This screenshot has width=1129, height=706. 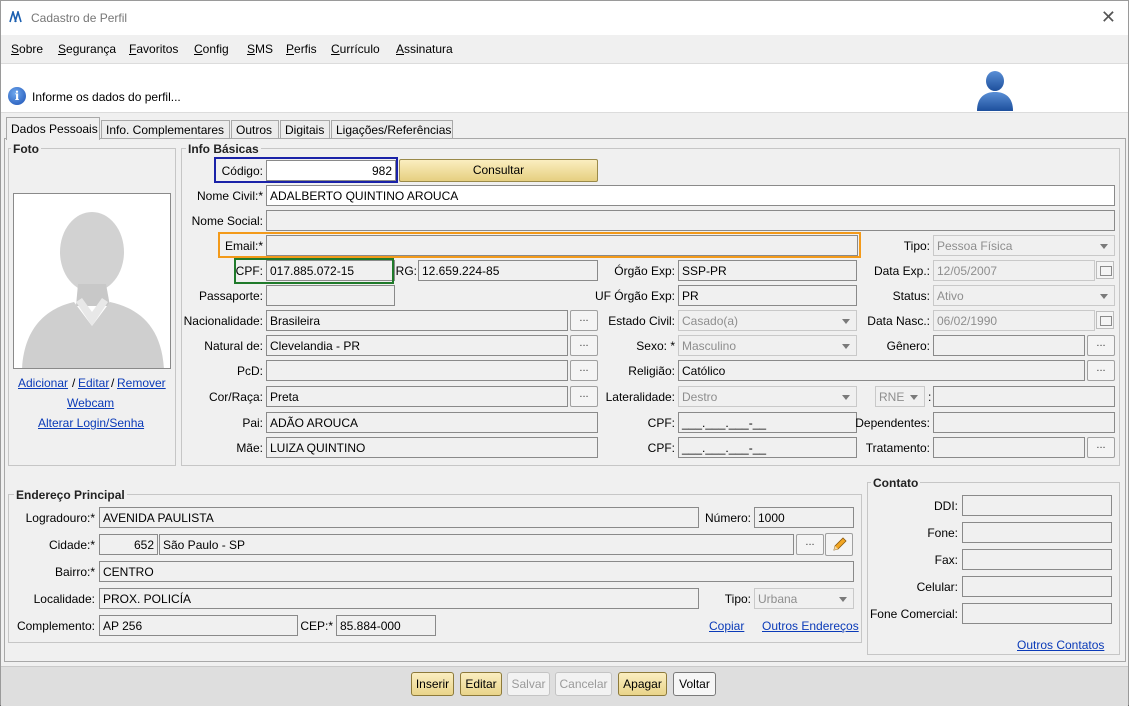 What do you see at coordinates (249, 448) in the screenshot?
I see `mae-label: Mãe:` at bounding box center [249, 448].